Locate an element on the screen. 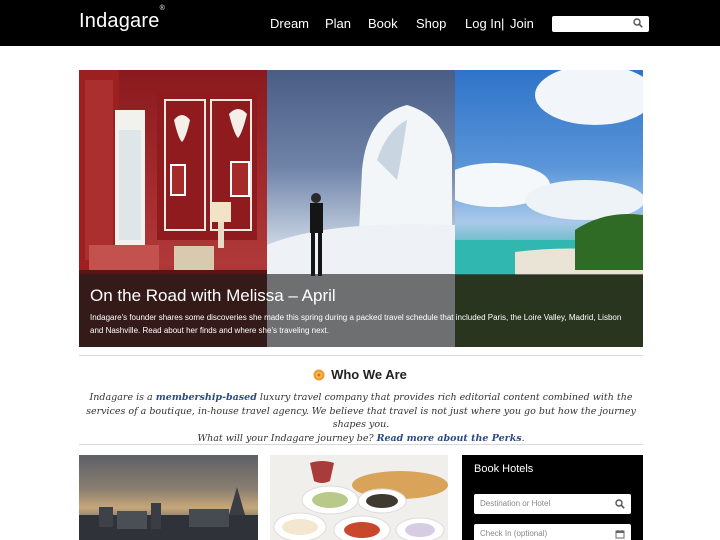 The height and width of the screenshot is (540, 720). food-illustration is located at coordinates (360, 500).